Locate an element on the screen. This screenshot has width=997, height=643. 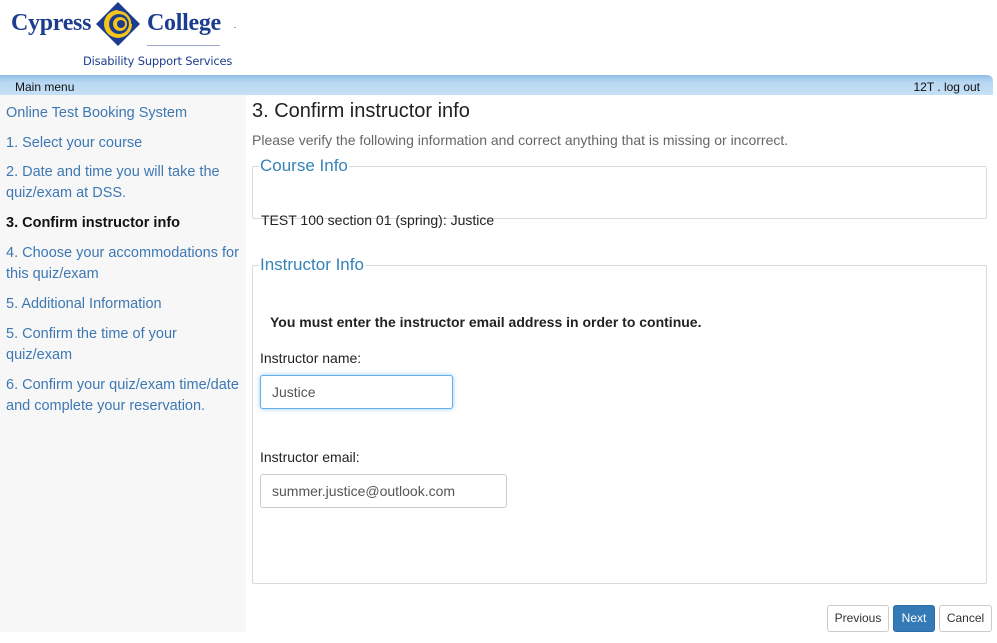
sidebar-item-confirm-time: 5. Confirm the time of your quiz/exam is located at coordinates (124, 345).